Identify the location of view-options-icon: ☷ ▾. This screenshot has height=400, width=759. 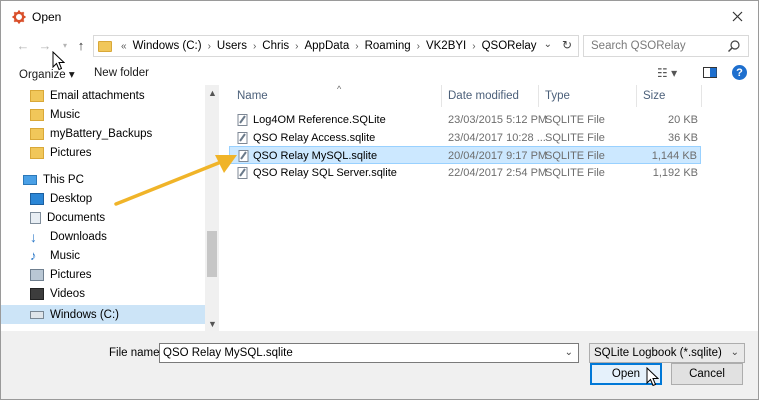
(667, 73).